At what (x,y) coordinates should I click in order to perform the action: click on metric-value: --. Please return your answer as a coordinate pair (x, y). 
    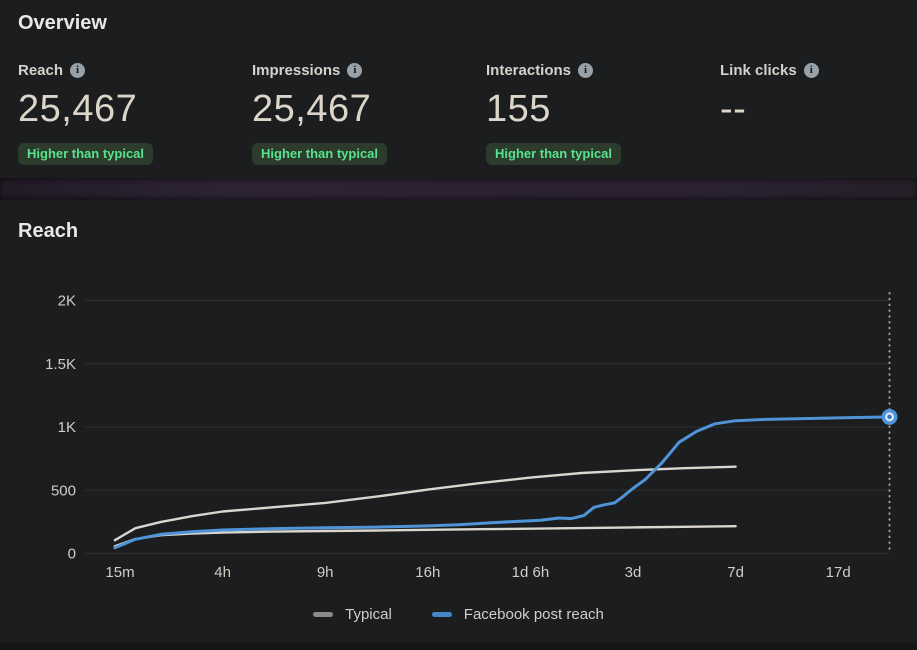
    Looking at the image, I should click on (733, 109).